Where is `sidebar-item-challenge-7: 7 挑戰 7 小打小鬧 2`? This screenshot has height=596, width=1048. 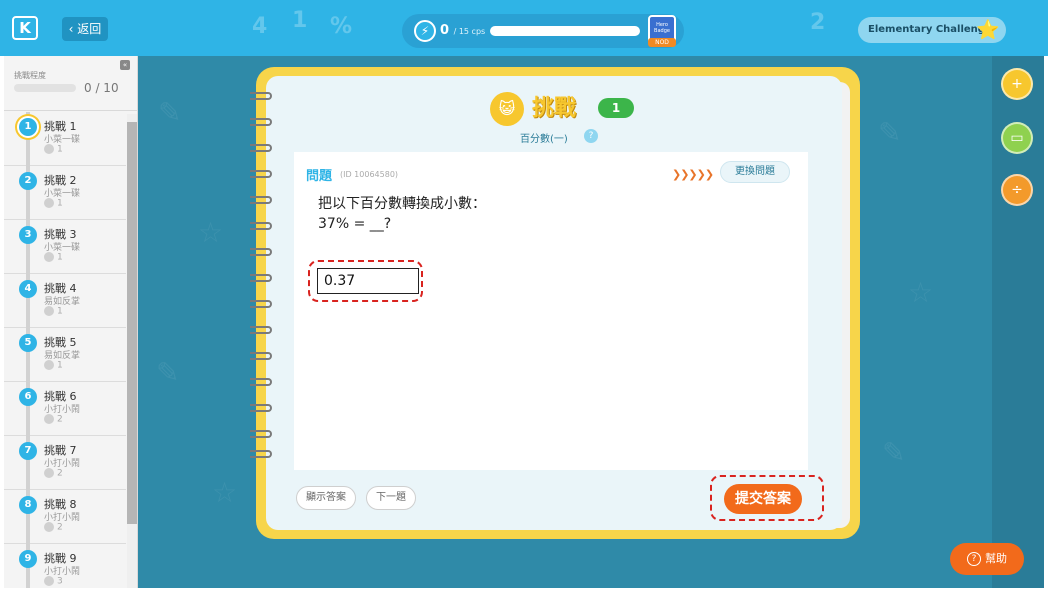 sidebar-item-challenge-7: 7 挑戰 7 小打小鬧 2 is located at coordinates (65, 463).